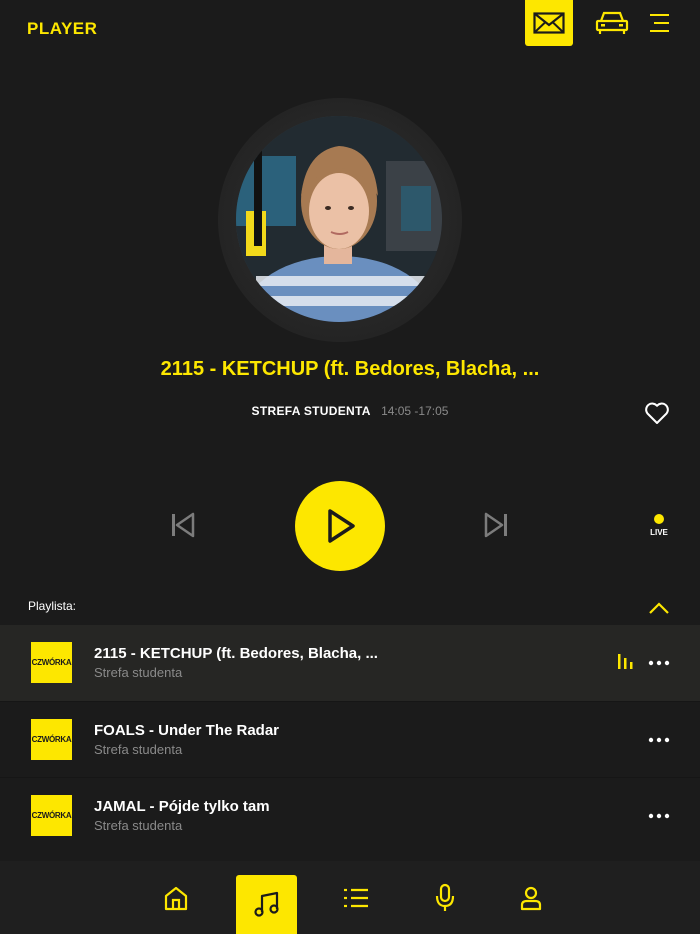 The height and width of the screenshot is (934, 700). I want to click on nav-profile, so click(530, 897).